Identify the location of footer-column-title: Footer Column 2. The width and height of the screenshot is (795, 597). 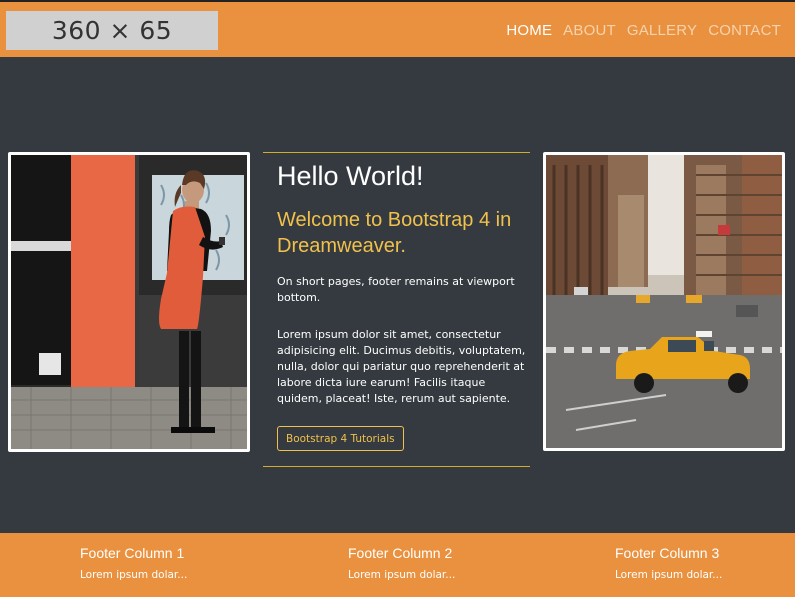
(400, 553).